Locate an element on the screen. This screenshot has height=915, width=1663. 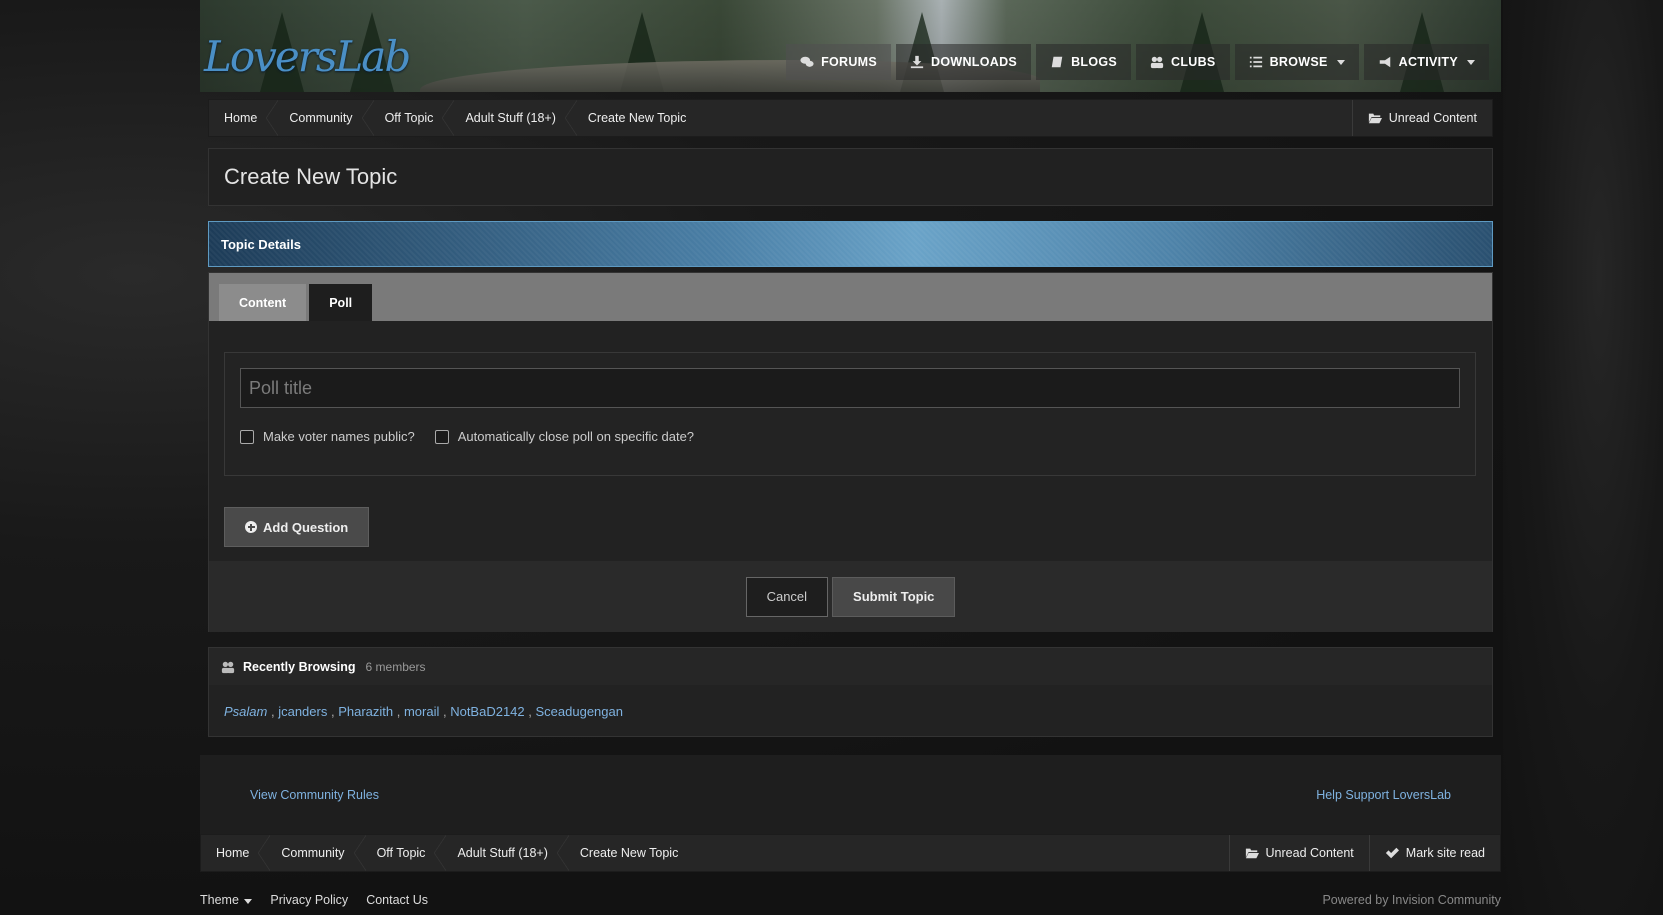
chat-bubbles-icon is located at coordinates (807, 61).